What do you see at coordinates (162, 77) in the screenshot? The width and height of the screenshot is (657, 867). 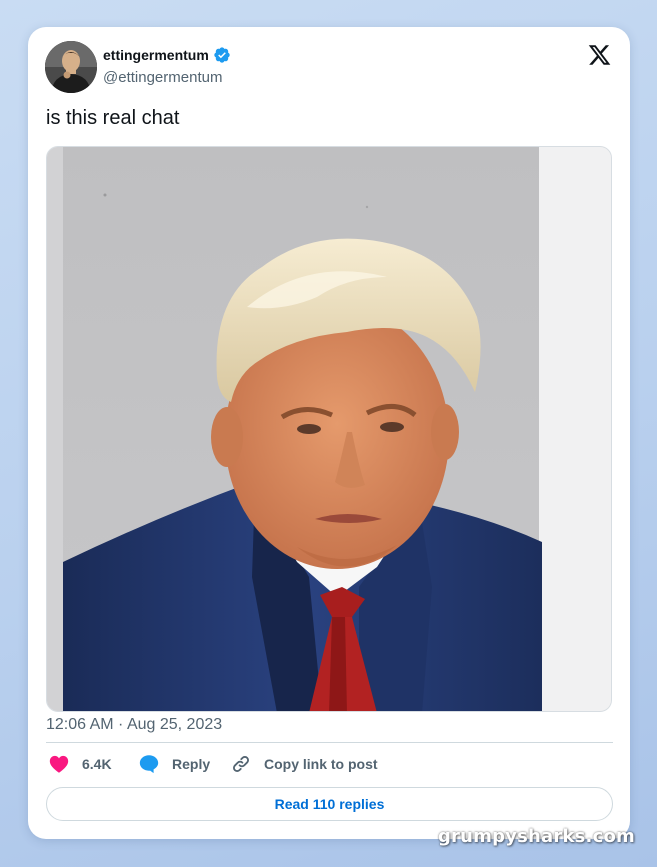 I see `author-handle: @ettingermentum` at bounding box center [162, 77].